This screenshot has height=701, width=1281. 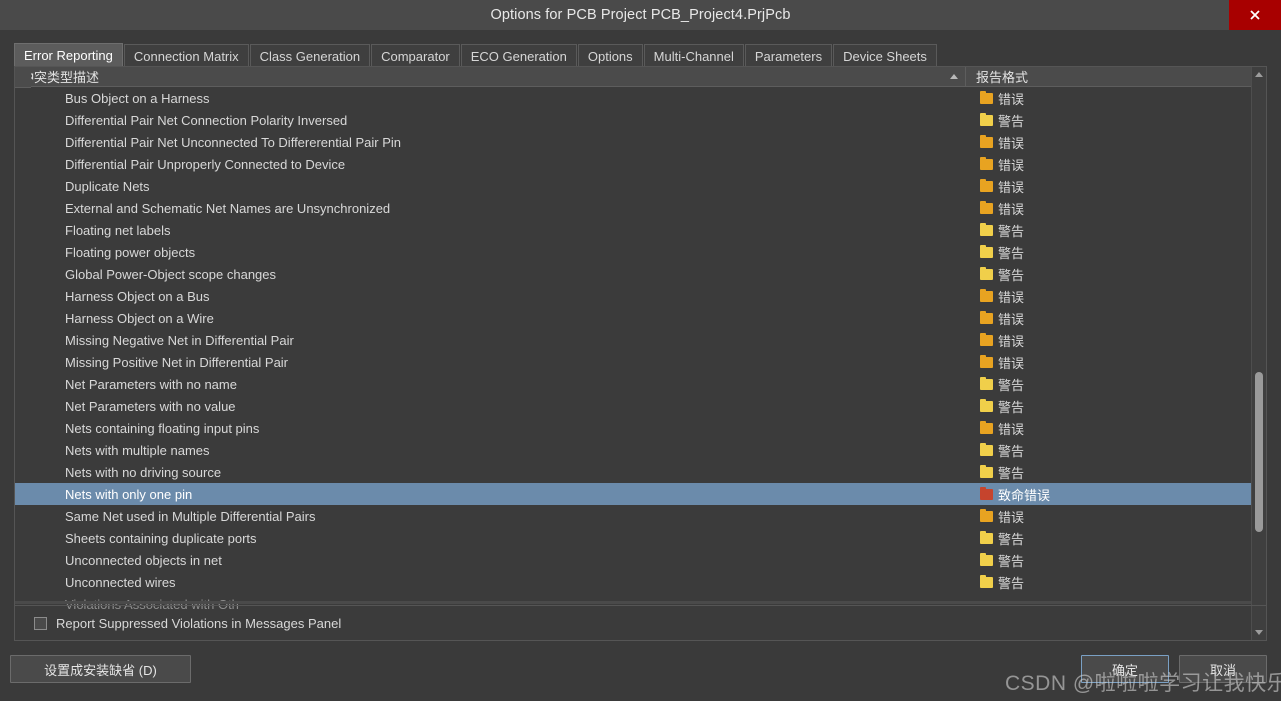 I want to click on scrollbar-thumb, so click(x=1259, y=452).